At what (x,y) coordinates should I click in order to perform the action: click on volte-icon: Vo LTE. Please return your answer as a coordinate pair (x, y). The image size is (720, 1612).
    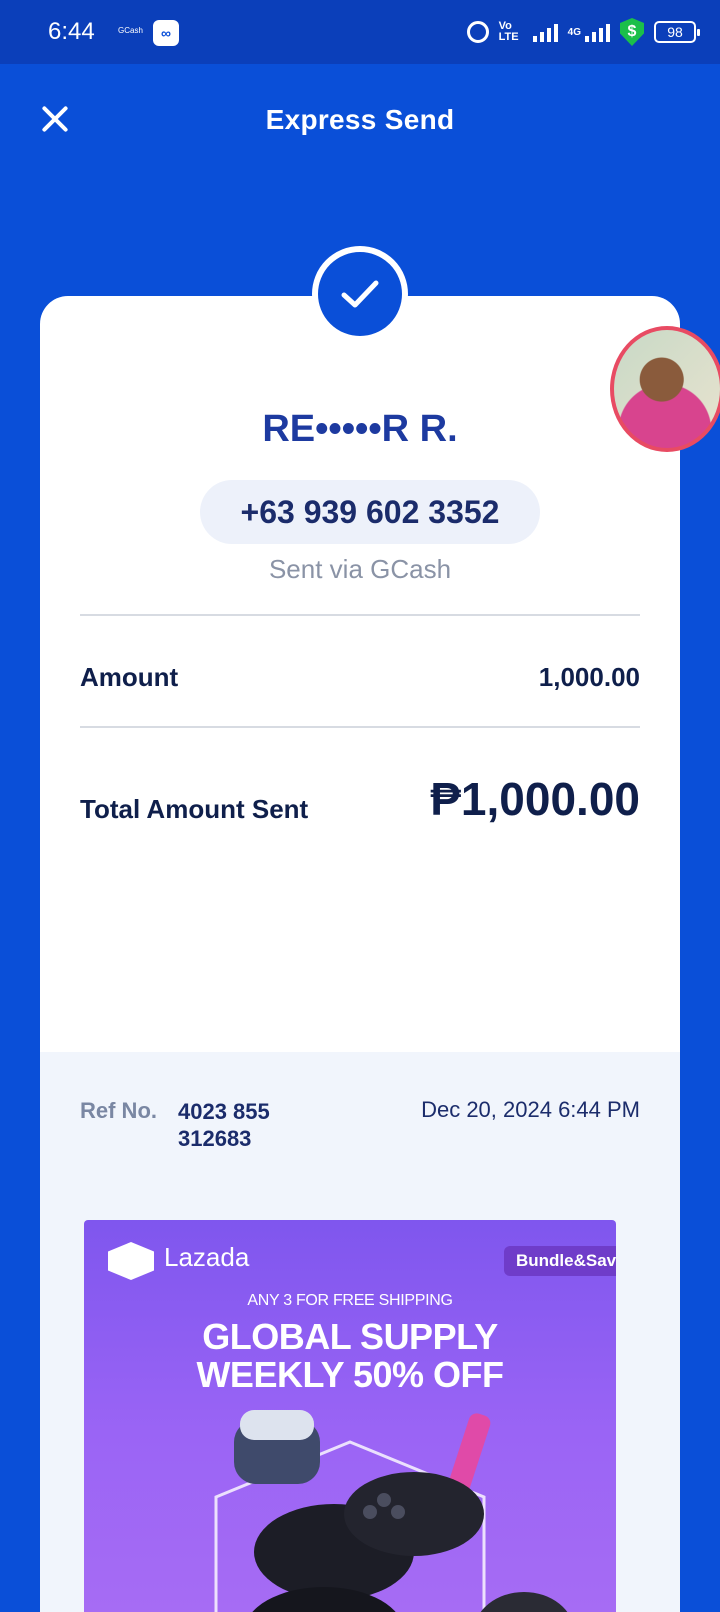
    Looking at the image, I should click on (508, 31).